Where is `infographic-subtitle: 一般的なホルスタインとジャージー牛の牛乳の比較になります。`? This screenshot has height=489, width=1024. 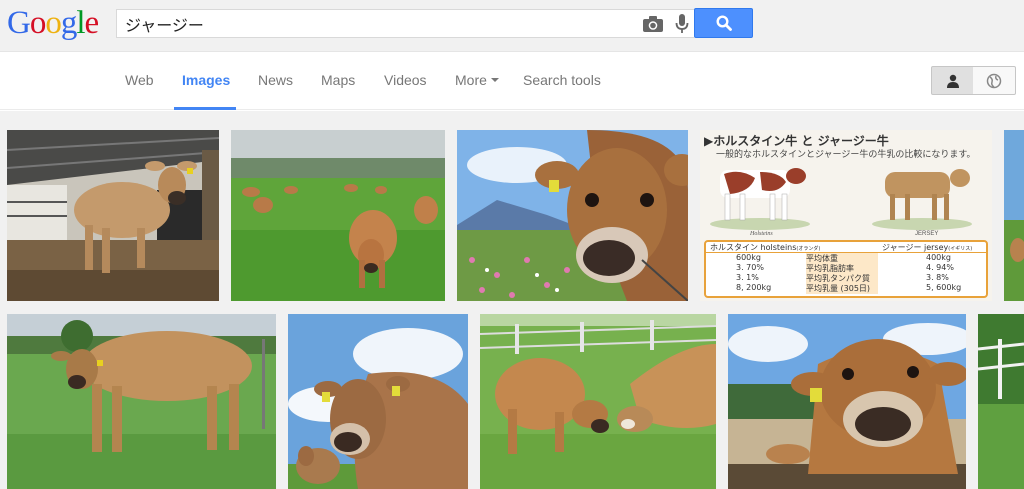 infographic-subtitle: 一般的なホルスタインとジャージー牛の牛乳の比較になります。 is located at coordinates (846, 155).